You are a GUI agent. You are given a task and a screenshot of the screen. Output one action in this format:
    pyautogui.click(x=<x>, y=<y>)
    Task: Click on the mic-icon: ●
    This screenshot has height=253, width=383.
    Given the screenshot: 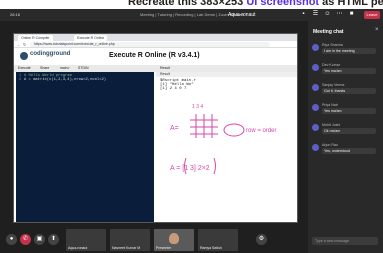 What is the action you would take?
    pyautogui.click(x=11, y=239)
    